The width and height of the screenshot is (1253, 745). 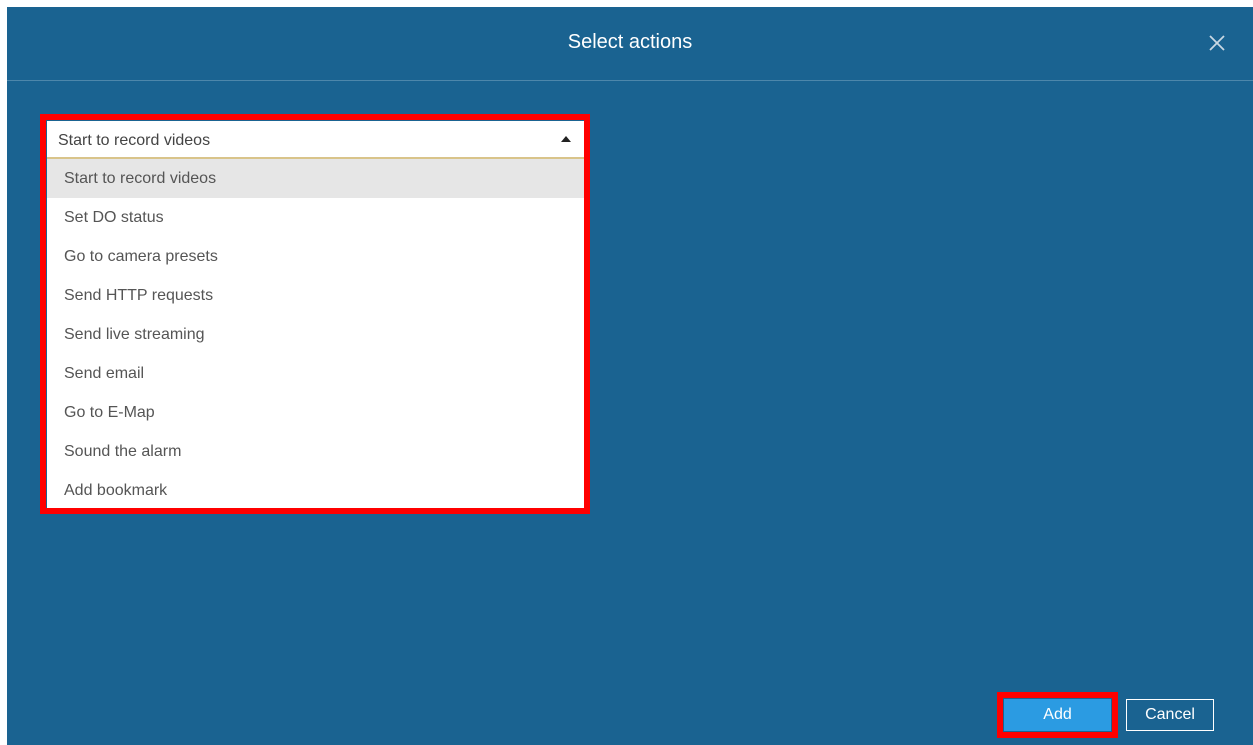 What do you see at coordinates (1217, 43) in the screenshot?
I see `close-icon` at bounding box center [1217, 43].